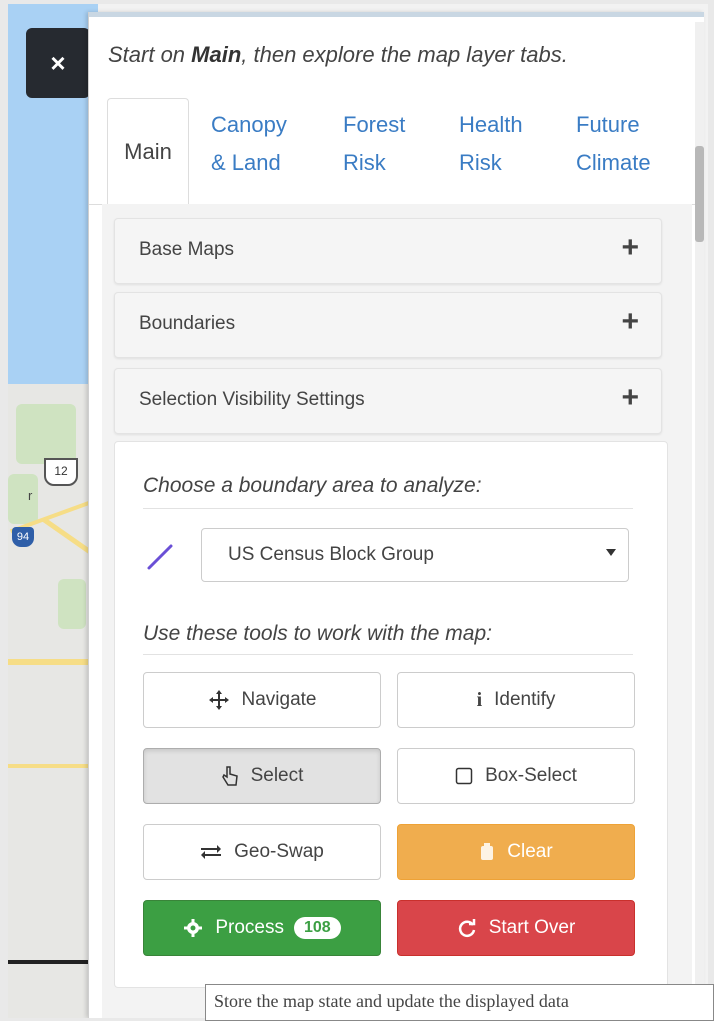 Image resolution: width=714 pixels, height=1021 pixels. What do you see at coordinates (187, 249) in the screenshot?
I see `accordion-label: Base Maps` at bounding box center [187, 249].